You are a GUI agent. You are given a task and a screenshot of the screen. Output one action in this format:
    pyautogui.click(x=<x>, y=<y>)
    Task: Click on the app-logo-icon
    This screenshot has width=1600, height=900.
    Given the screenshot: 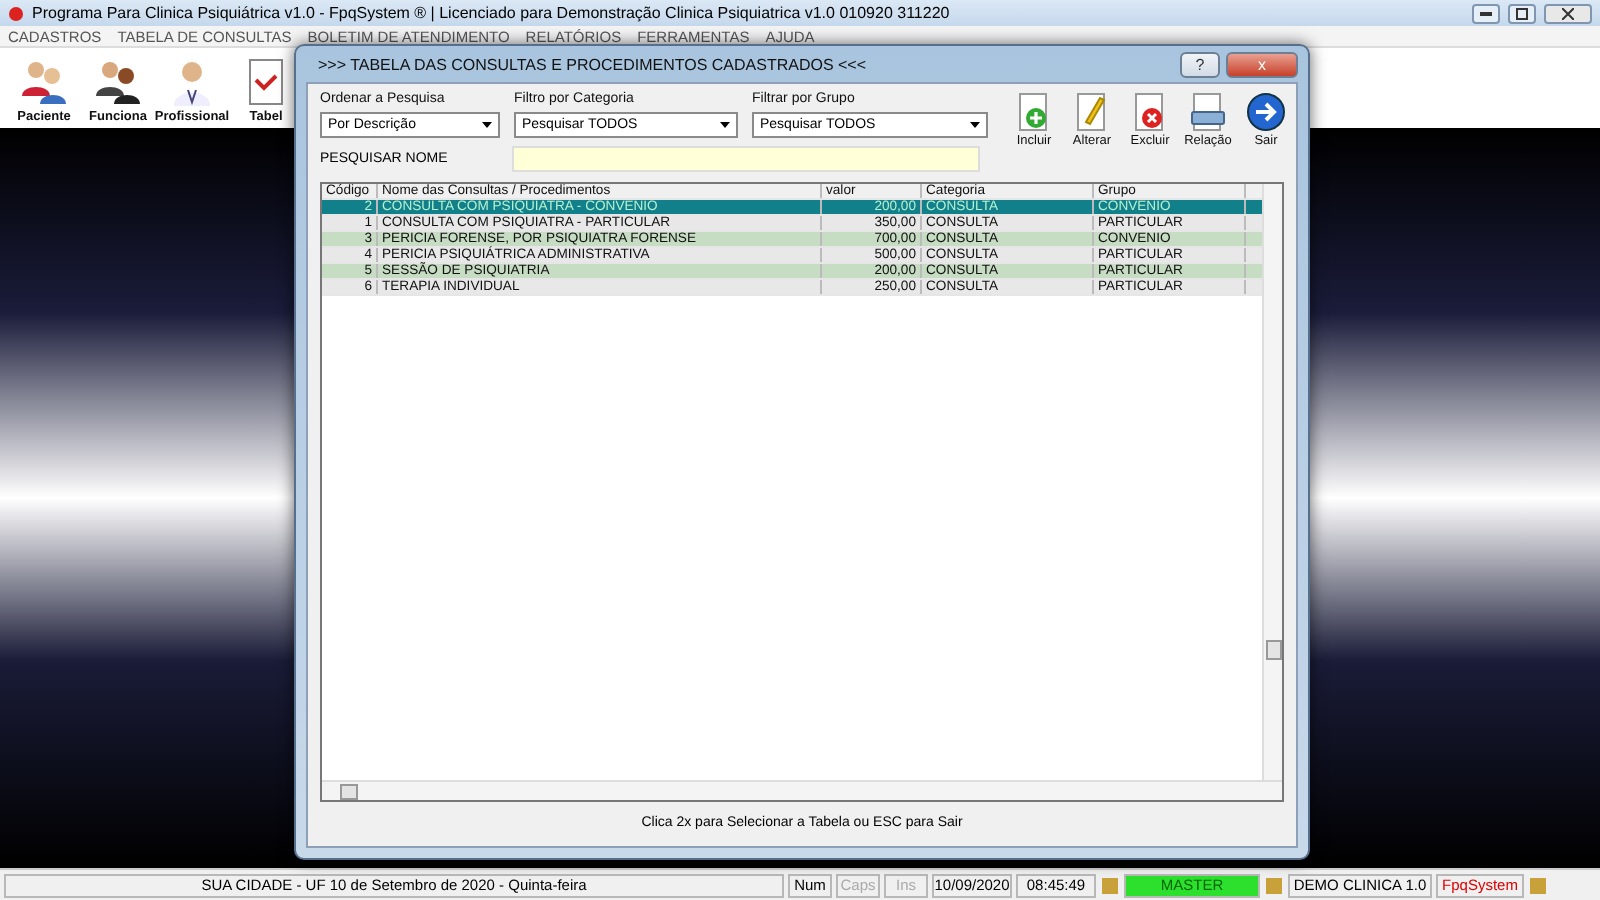 What is the action you would take?
    pyautogui.click(x=16, y=13)
    